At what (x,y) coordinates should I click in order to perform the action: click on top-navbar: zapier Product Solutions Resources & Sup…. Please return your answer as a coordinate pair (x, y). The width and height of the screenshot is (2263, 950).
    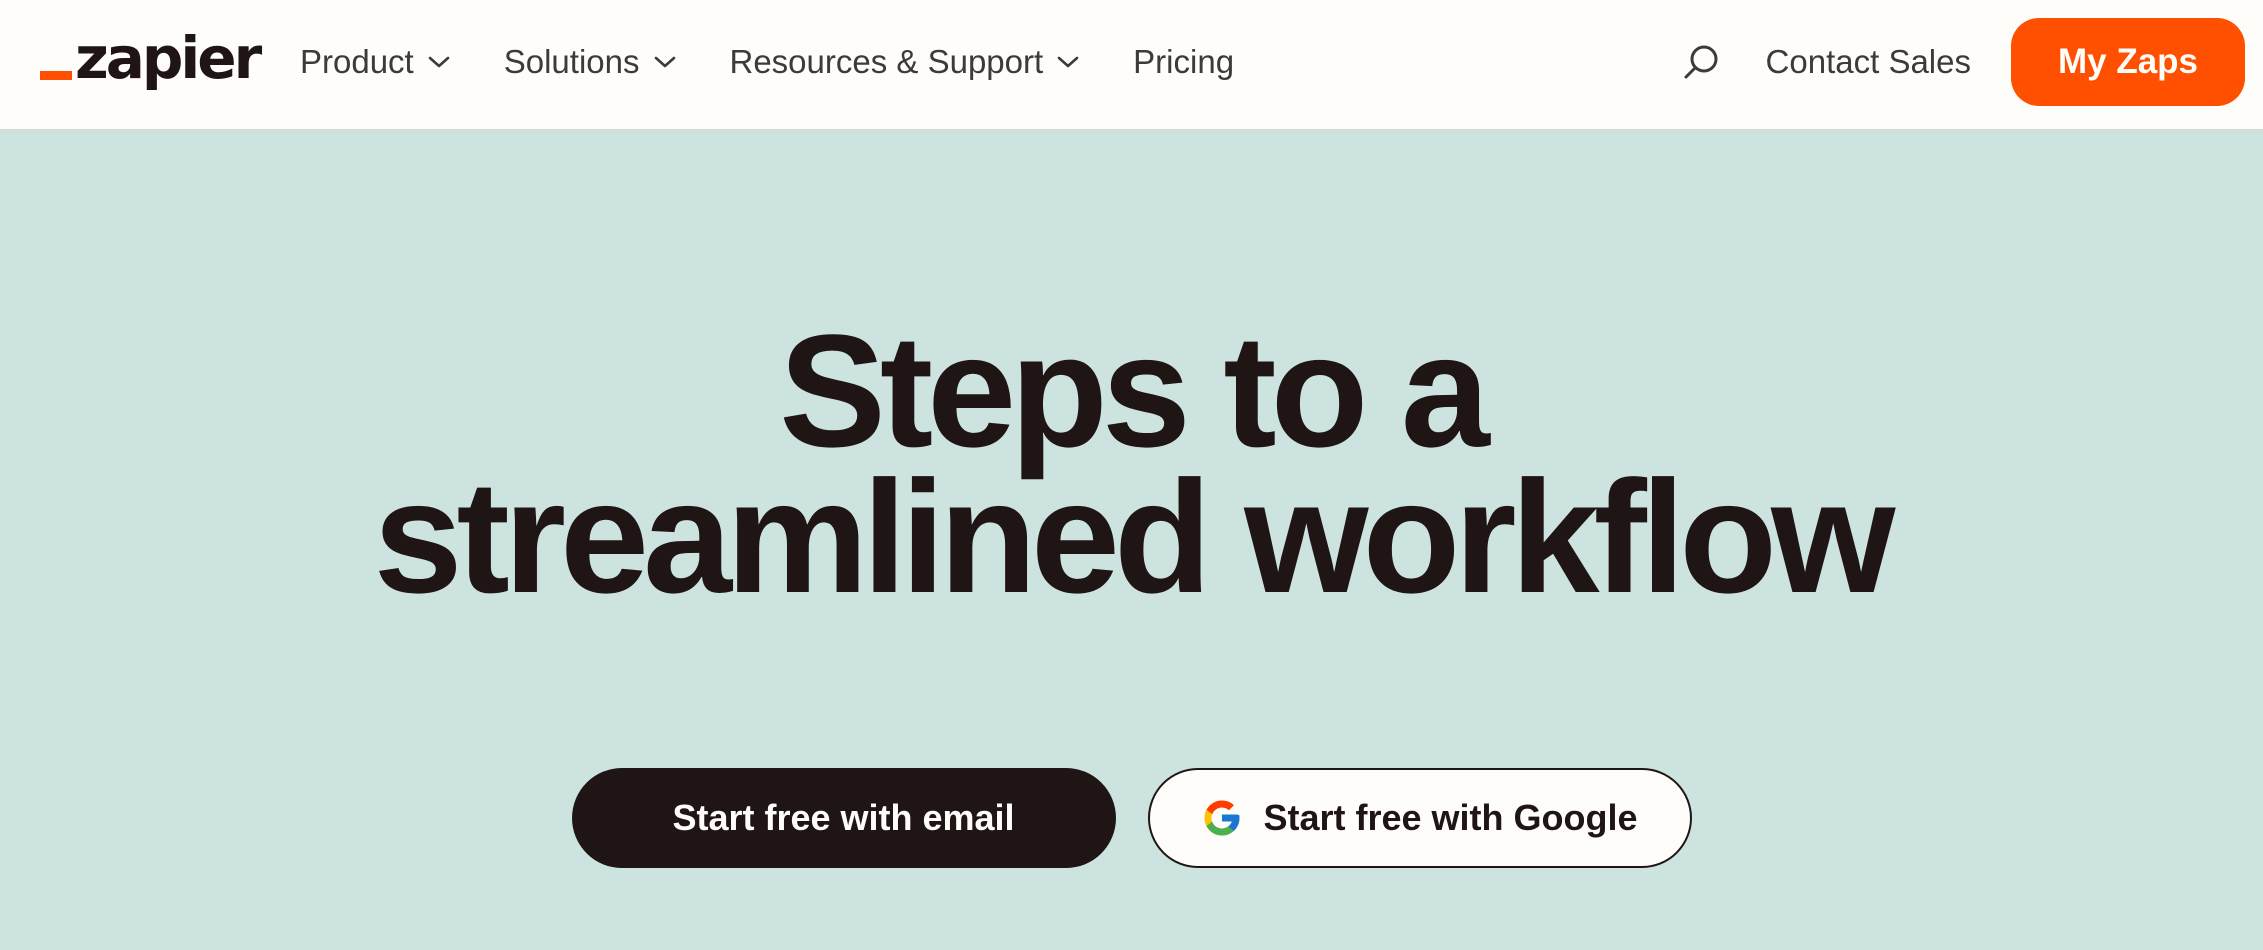
    Looking at the image, I should click on (1131, 65).